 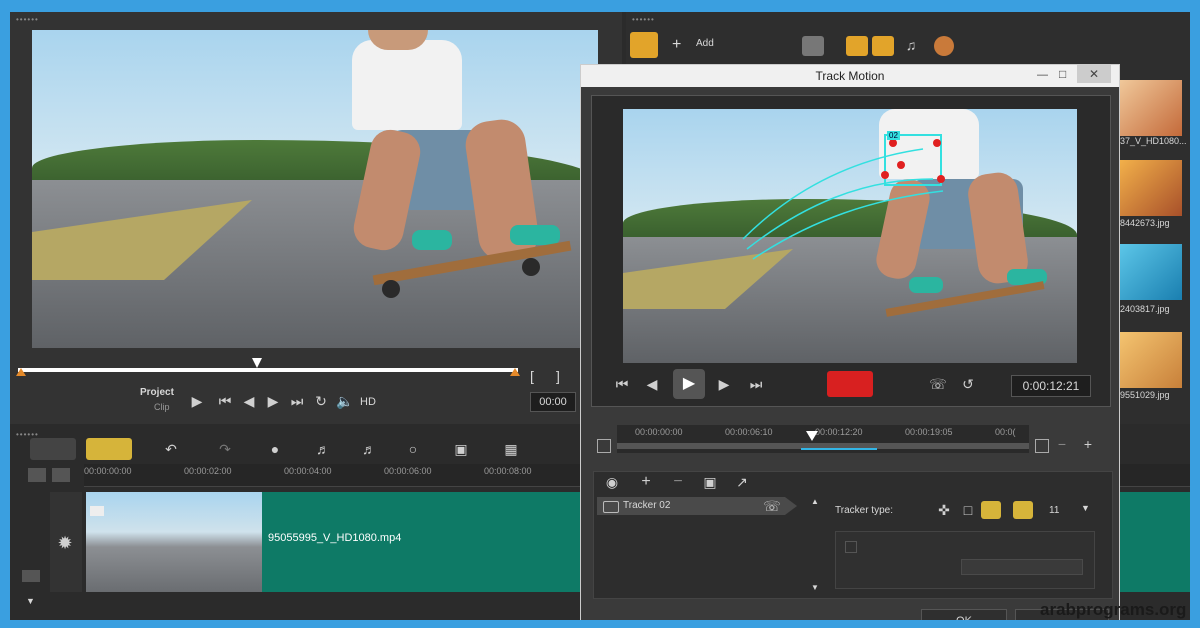 I want to click on clip-type-icon, so click(x=97, y=511).